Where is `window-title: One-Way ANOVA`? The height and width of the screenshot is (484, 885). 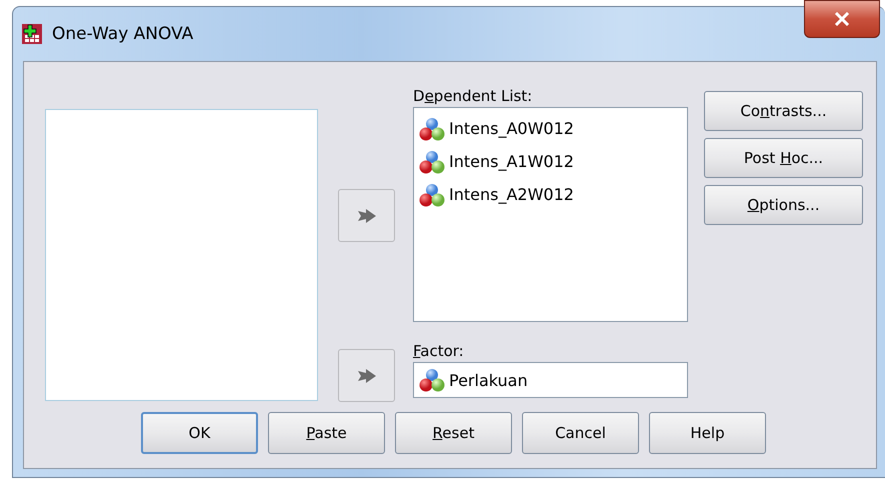 window-title: One-Way ANOVA is located at coordinates (123, 34).